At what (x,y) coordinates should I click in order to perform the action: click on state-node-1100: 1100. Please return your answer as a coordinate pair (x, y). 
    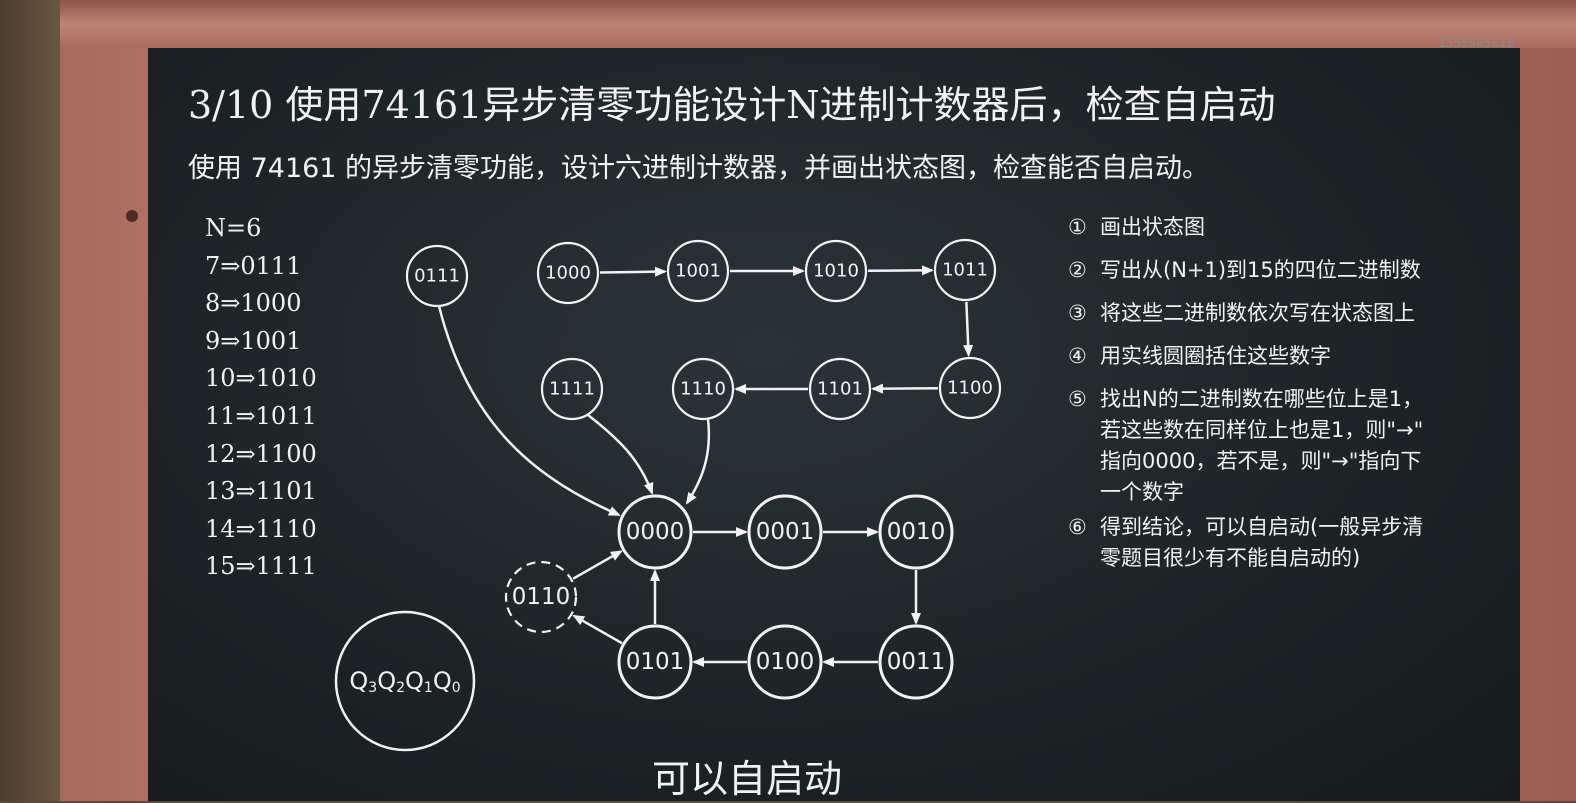
    Looking at the image, I should click on (970, 388).